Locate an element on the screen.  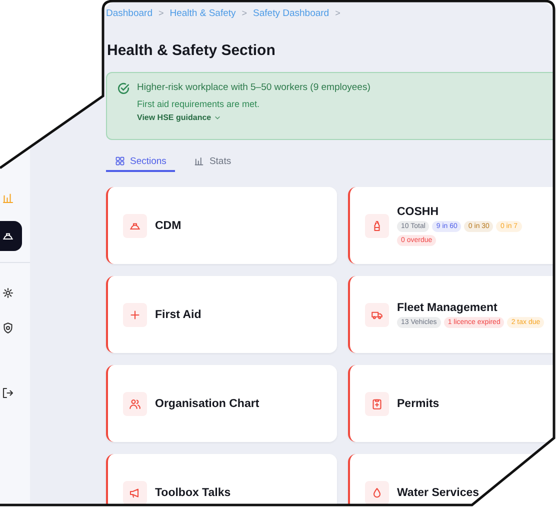
section-card: Organisation Chart is located at coordinates (221, 403).